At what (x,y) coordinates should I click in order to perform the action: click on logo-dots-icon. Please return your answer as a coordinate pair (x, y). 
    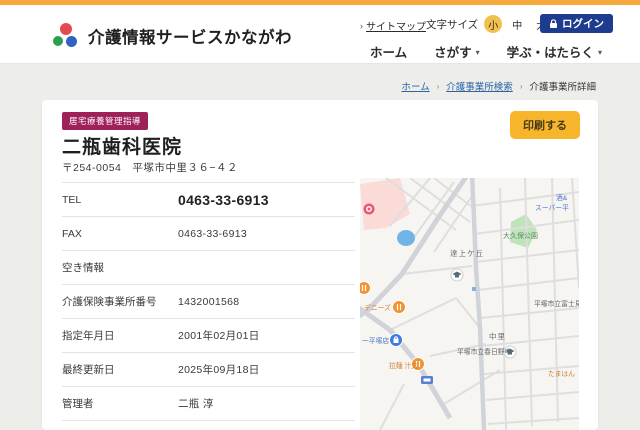
    Looking at the image, I should click on (65, 35).